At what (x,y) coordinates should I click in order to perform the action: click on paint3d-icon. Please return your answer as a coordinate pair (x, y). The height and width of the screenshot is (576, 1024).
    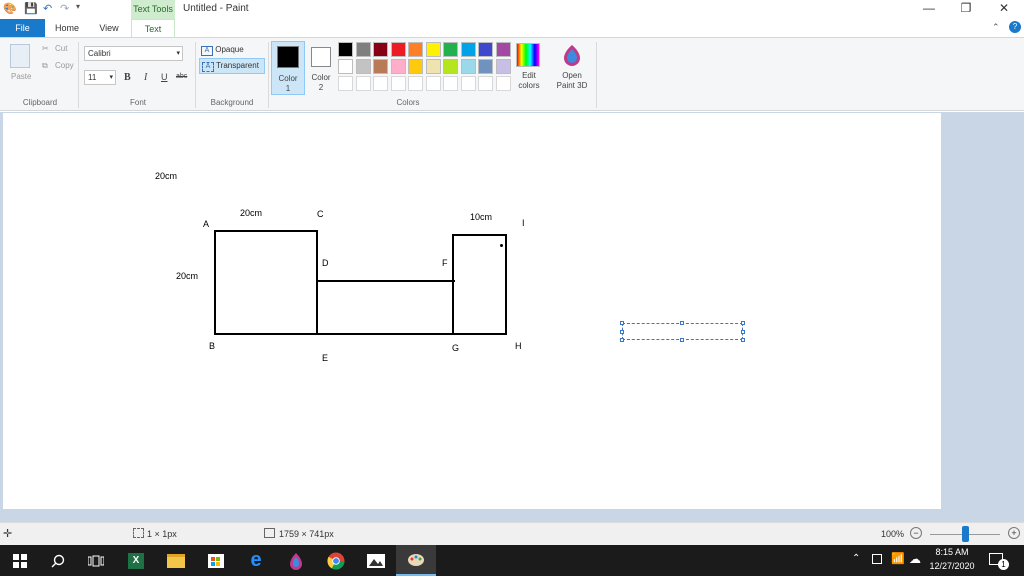
    Looking at the image, I should click on (572, 55).